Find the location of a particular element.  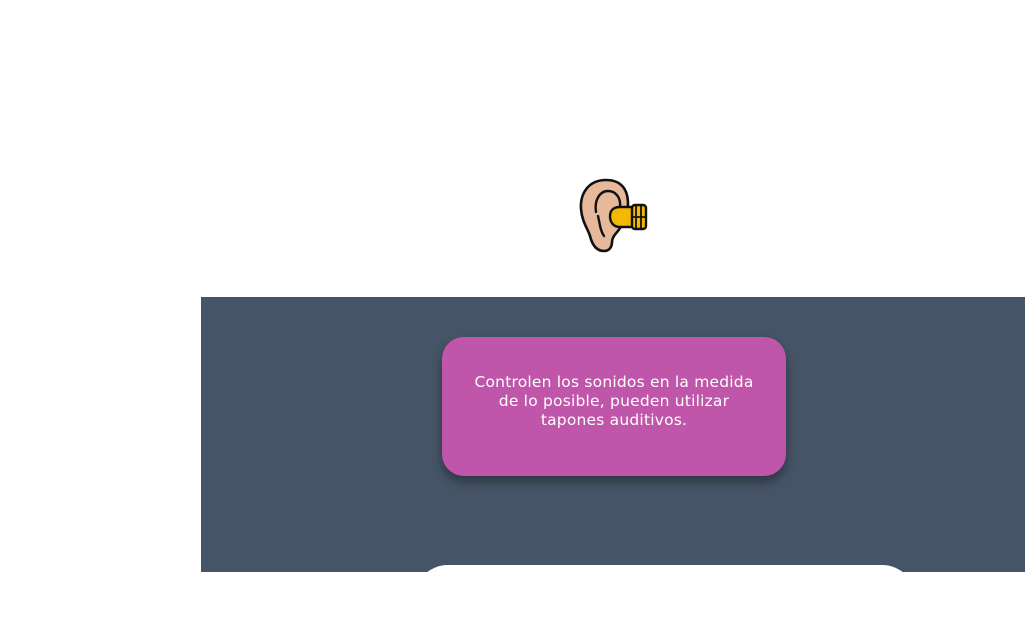

next-card is located at coordinates (665, 568).